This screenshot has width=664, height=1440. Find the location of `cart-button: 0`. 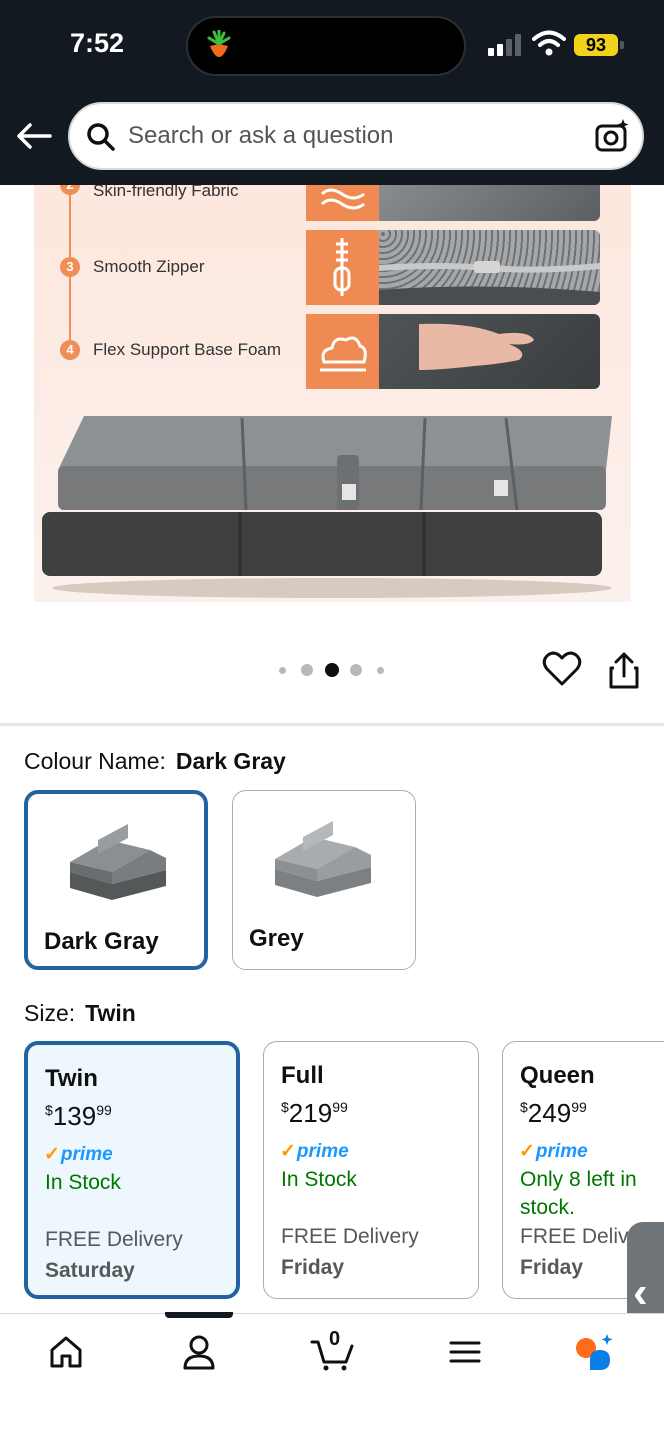

cart-button: 0 is located at coordinates (333, 1350).